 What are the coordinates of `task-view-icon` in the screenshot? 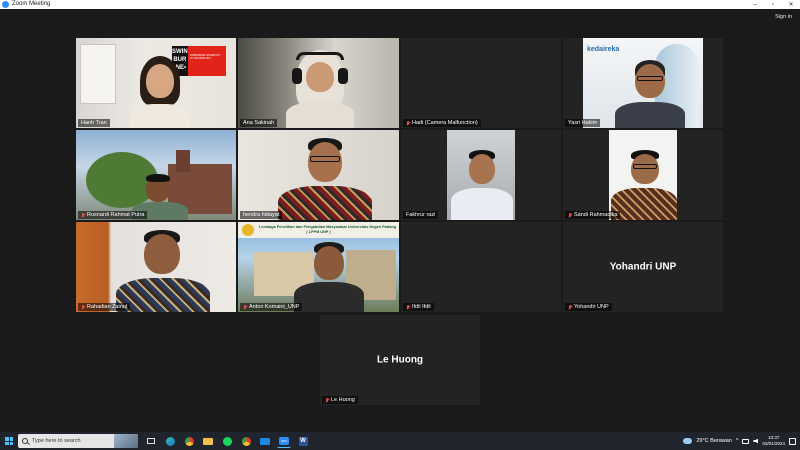 It's located at (151, 441).